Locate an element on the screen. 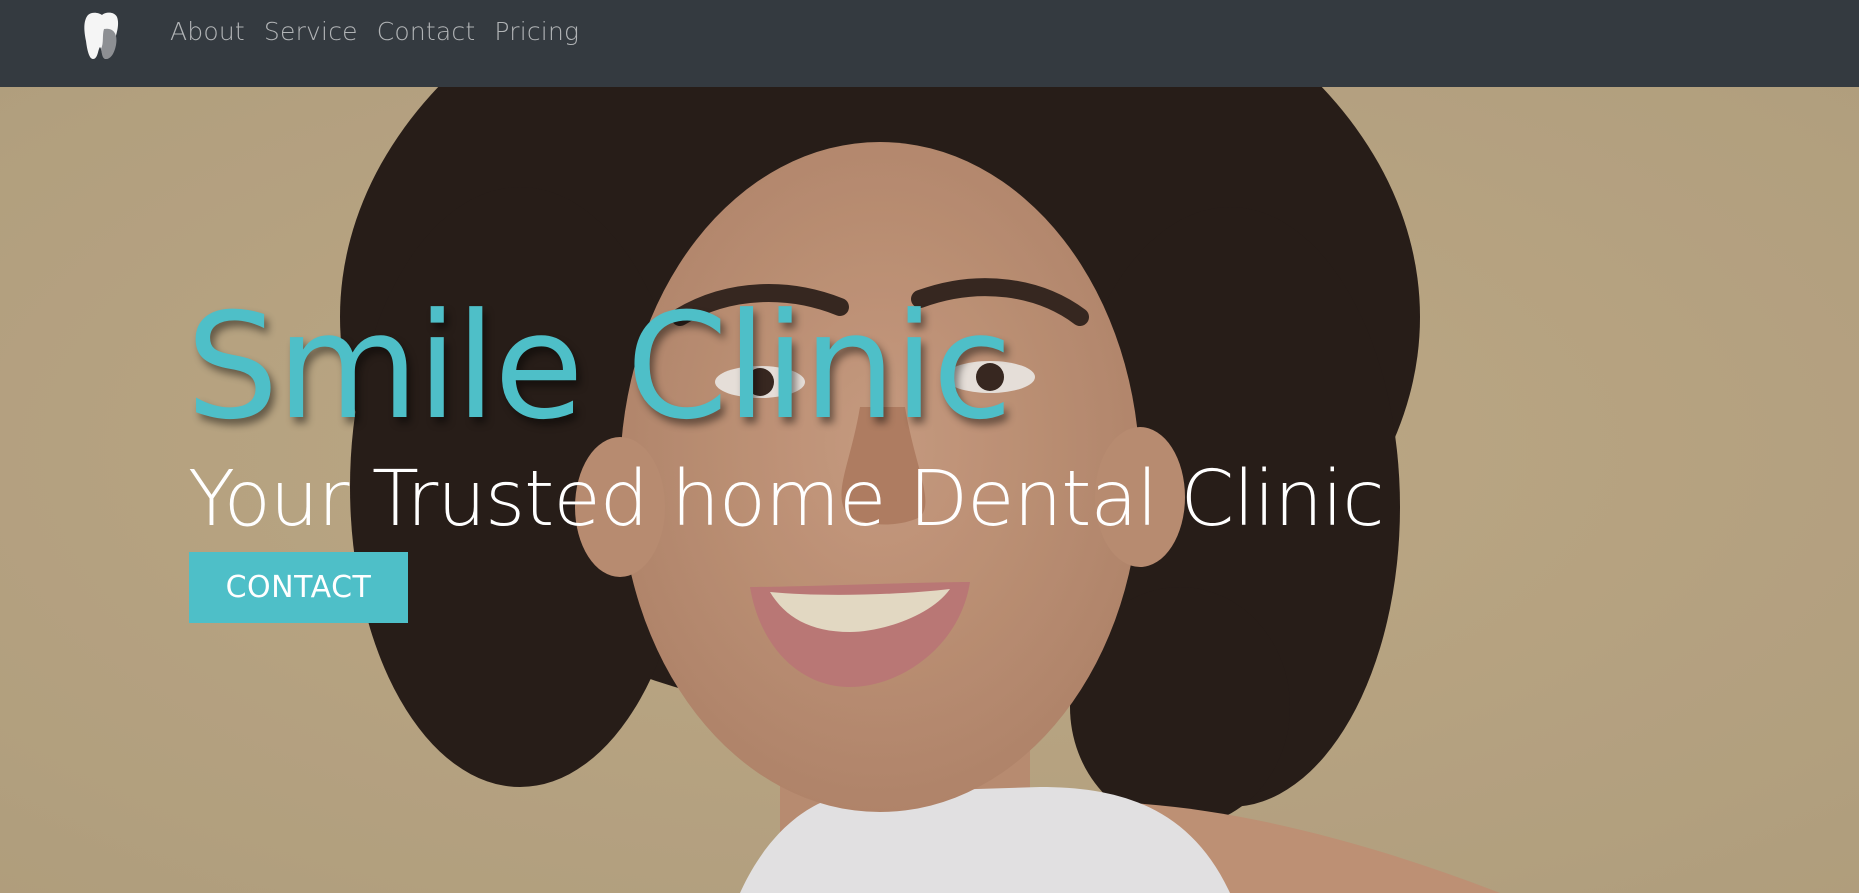 This screenshot has height=893, width=1859. nav-link-service: Service is located at coordinates (311, 31).